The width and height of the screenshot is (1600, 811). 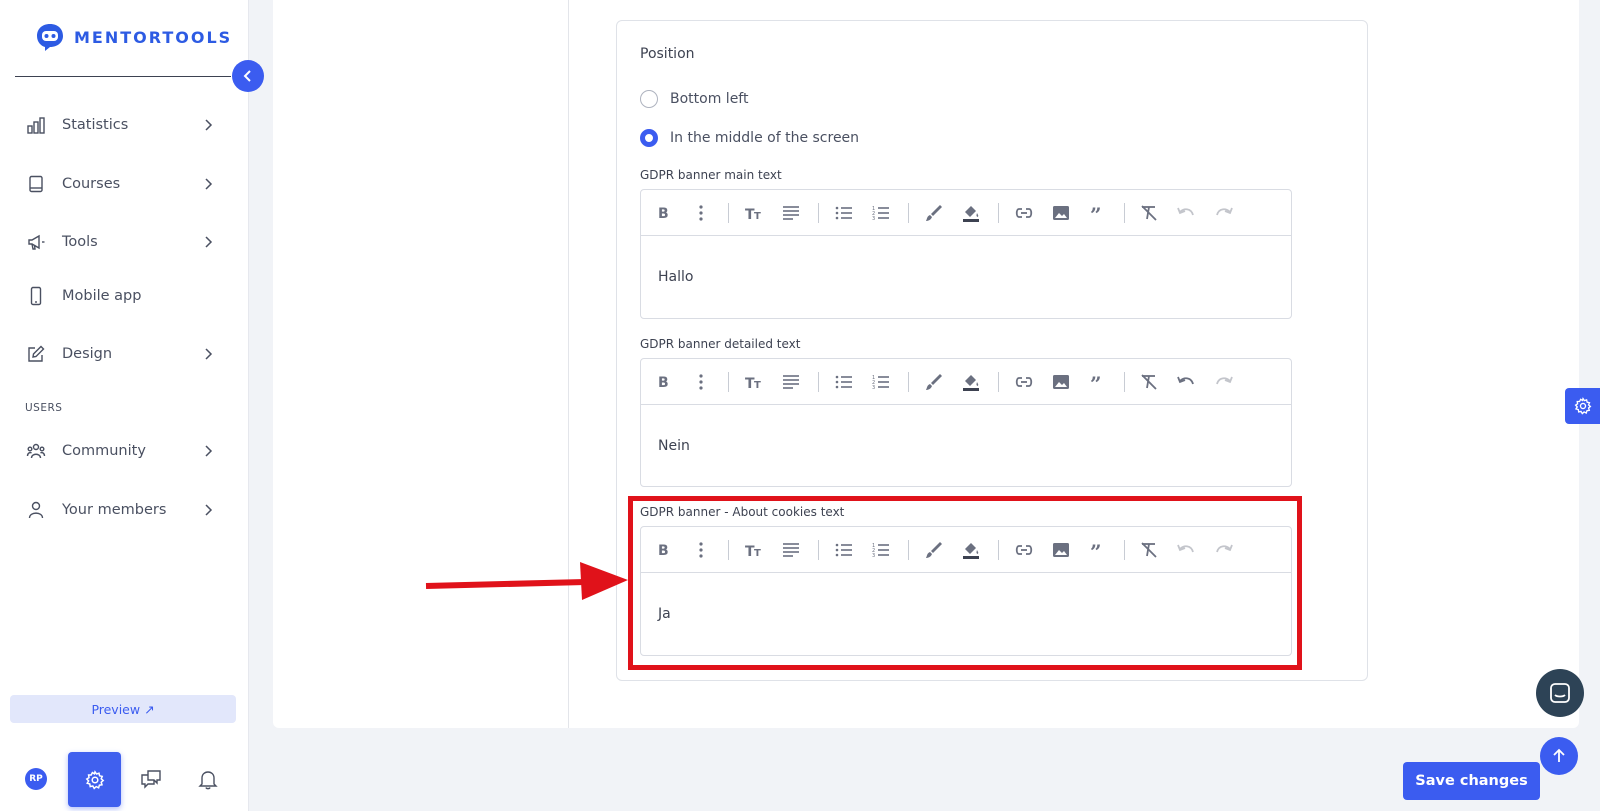 What do you see at coordinates (151, 779) in the screenshot?
I see `chat-icon` at bounding box center [151, 779].